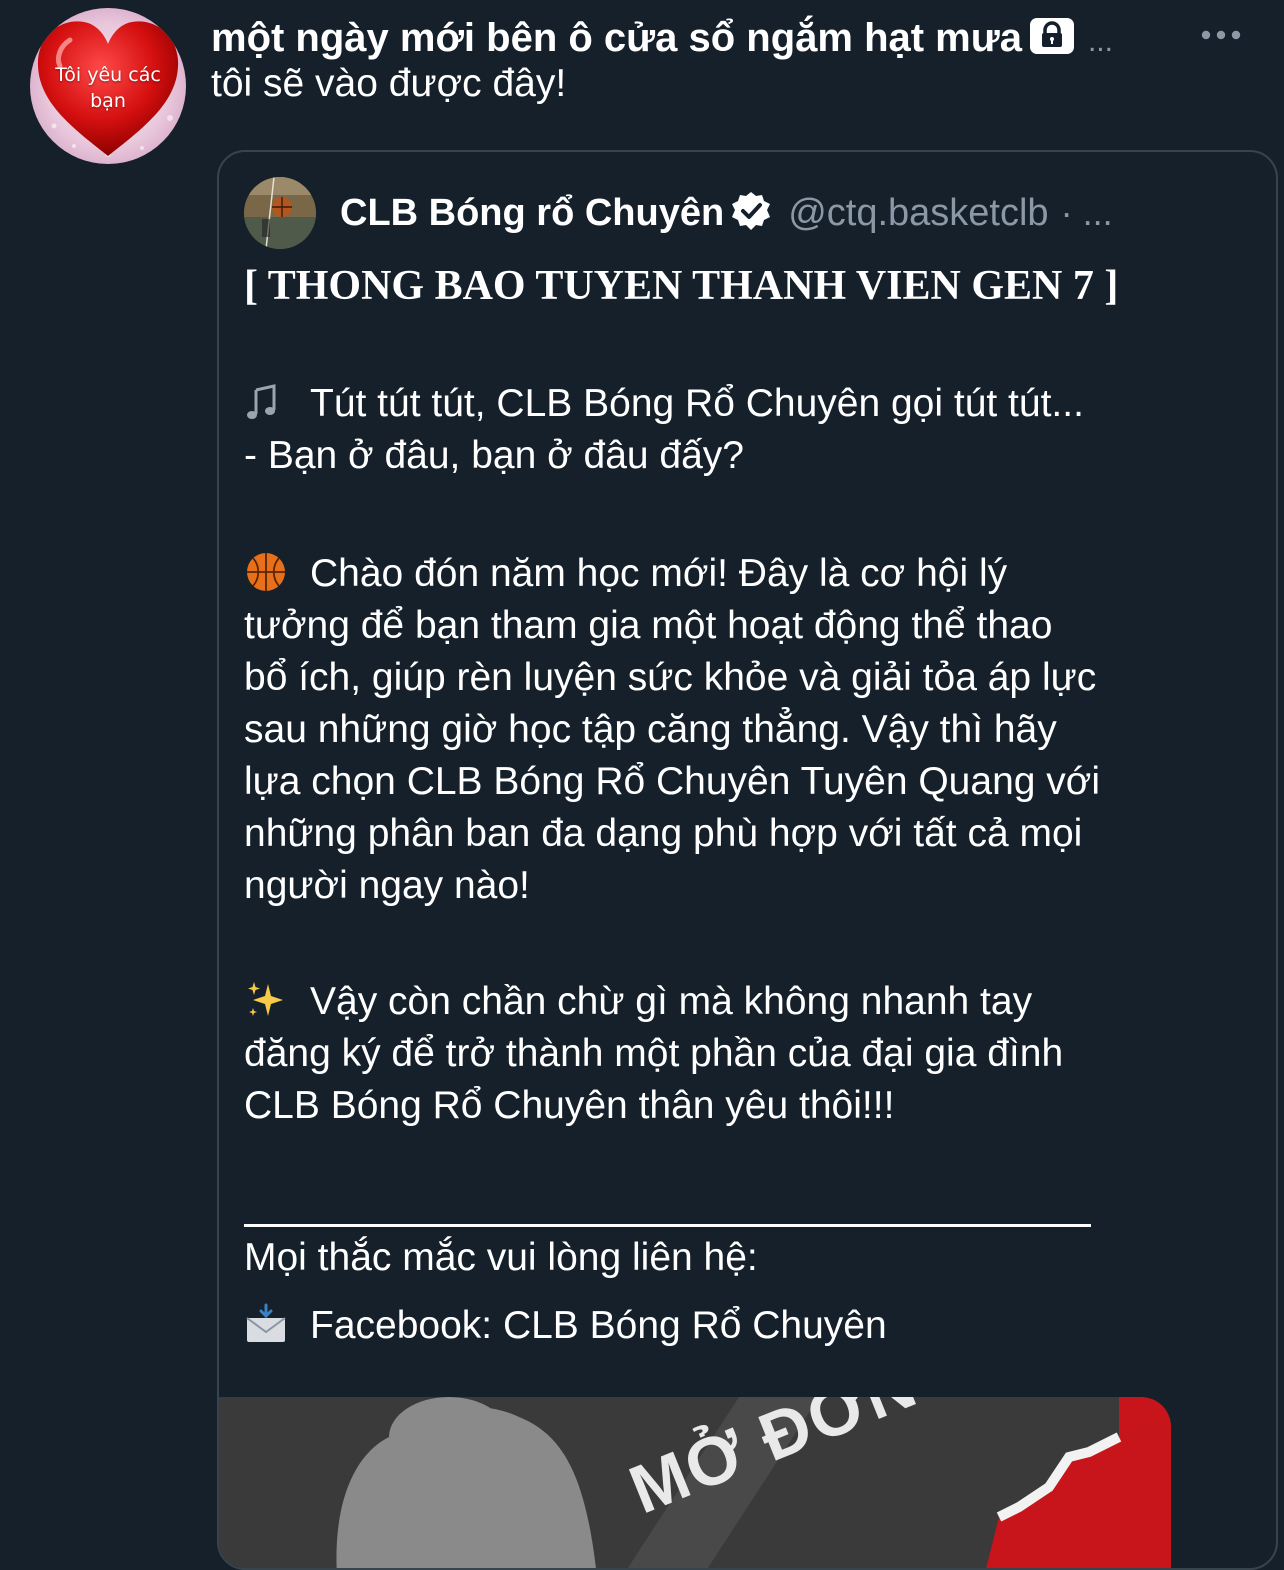 The height and width of the screenshot is (1570, 1284). What do you see at coordinates (389, 83) in the screenshot?
I see `tweet-text: tôi sẽ vào được đây!` at bounding box center [389, 83].